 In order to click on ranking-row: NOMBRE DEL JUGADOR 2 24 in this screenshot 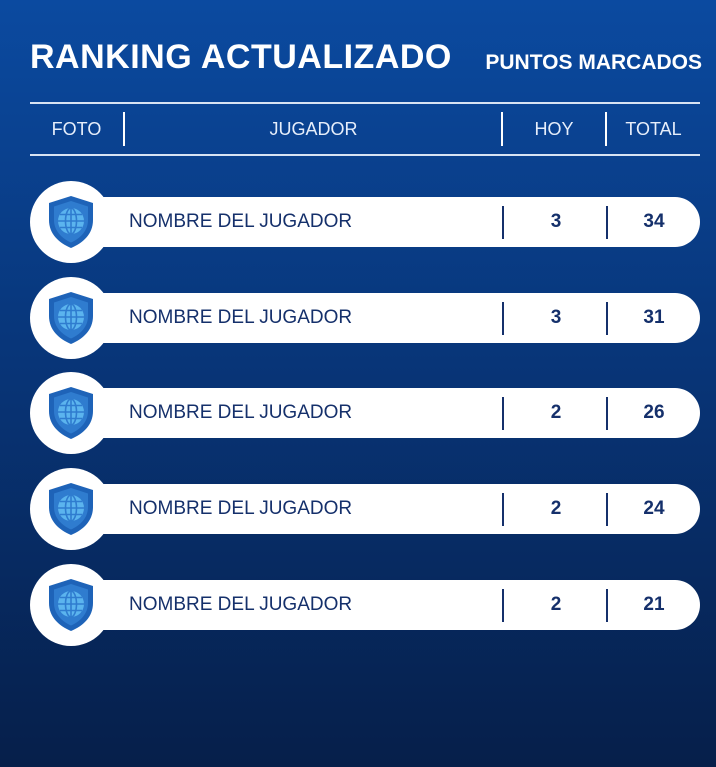, I will do `click(365, 509)`.